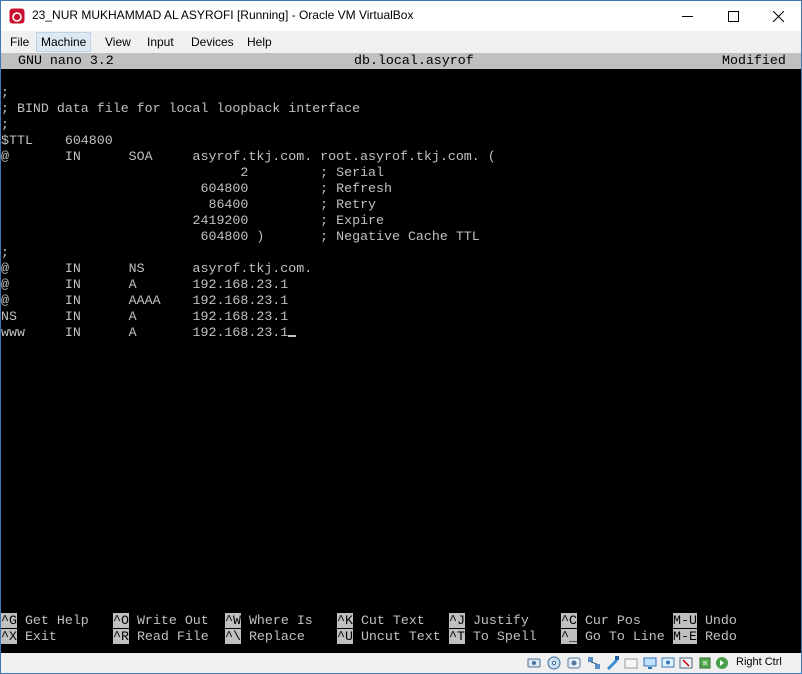 Image resolution: width=802 pixels, height=674 pixels. I want to click on shortcut-cut-text: ^K Cut Text, so click(381, 621).